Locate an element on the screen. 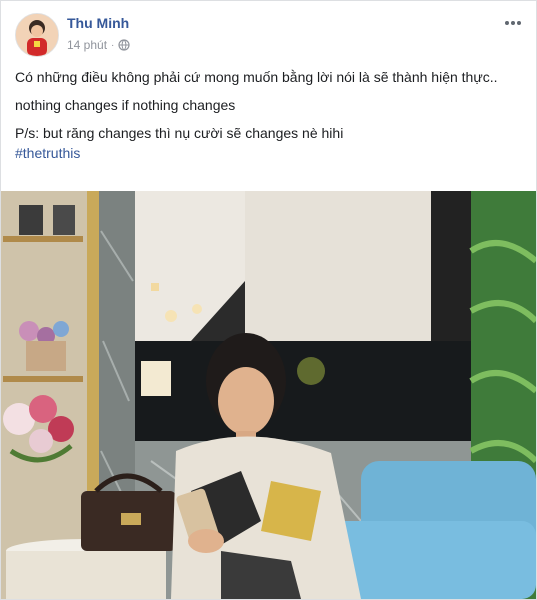 The width and height of the screenshot is (537, 600). post-header: Thu Minh 14 phút · is located at coordinates (268, 32).